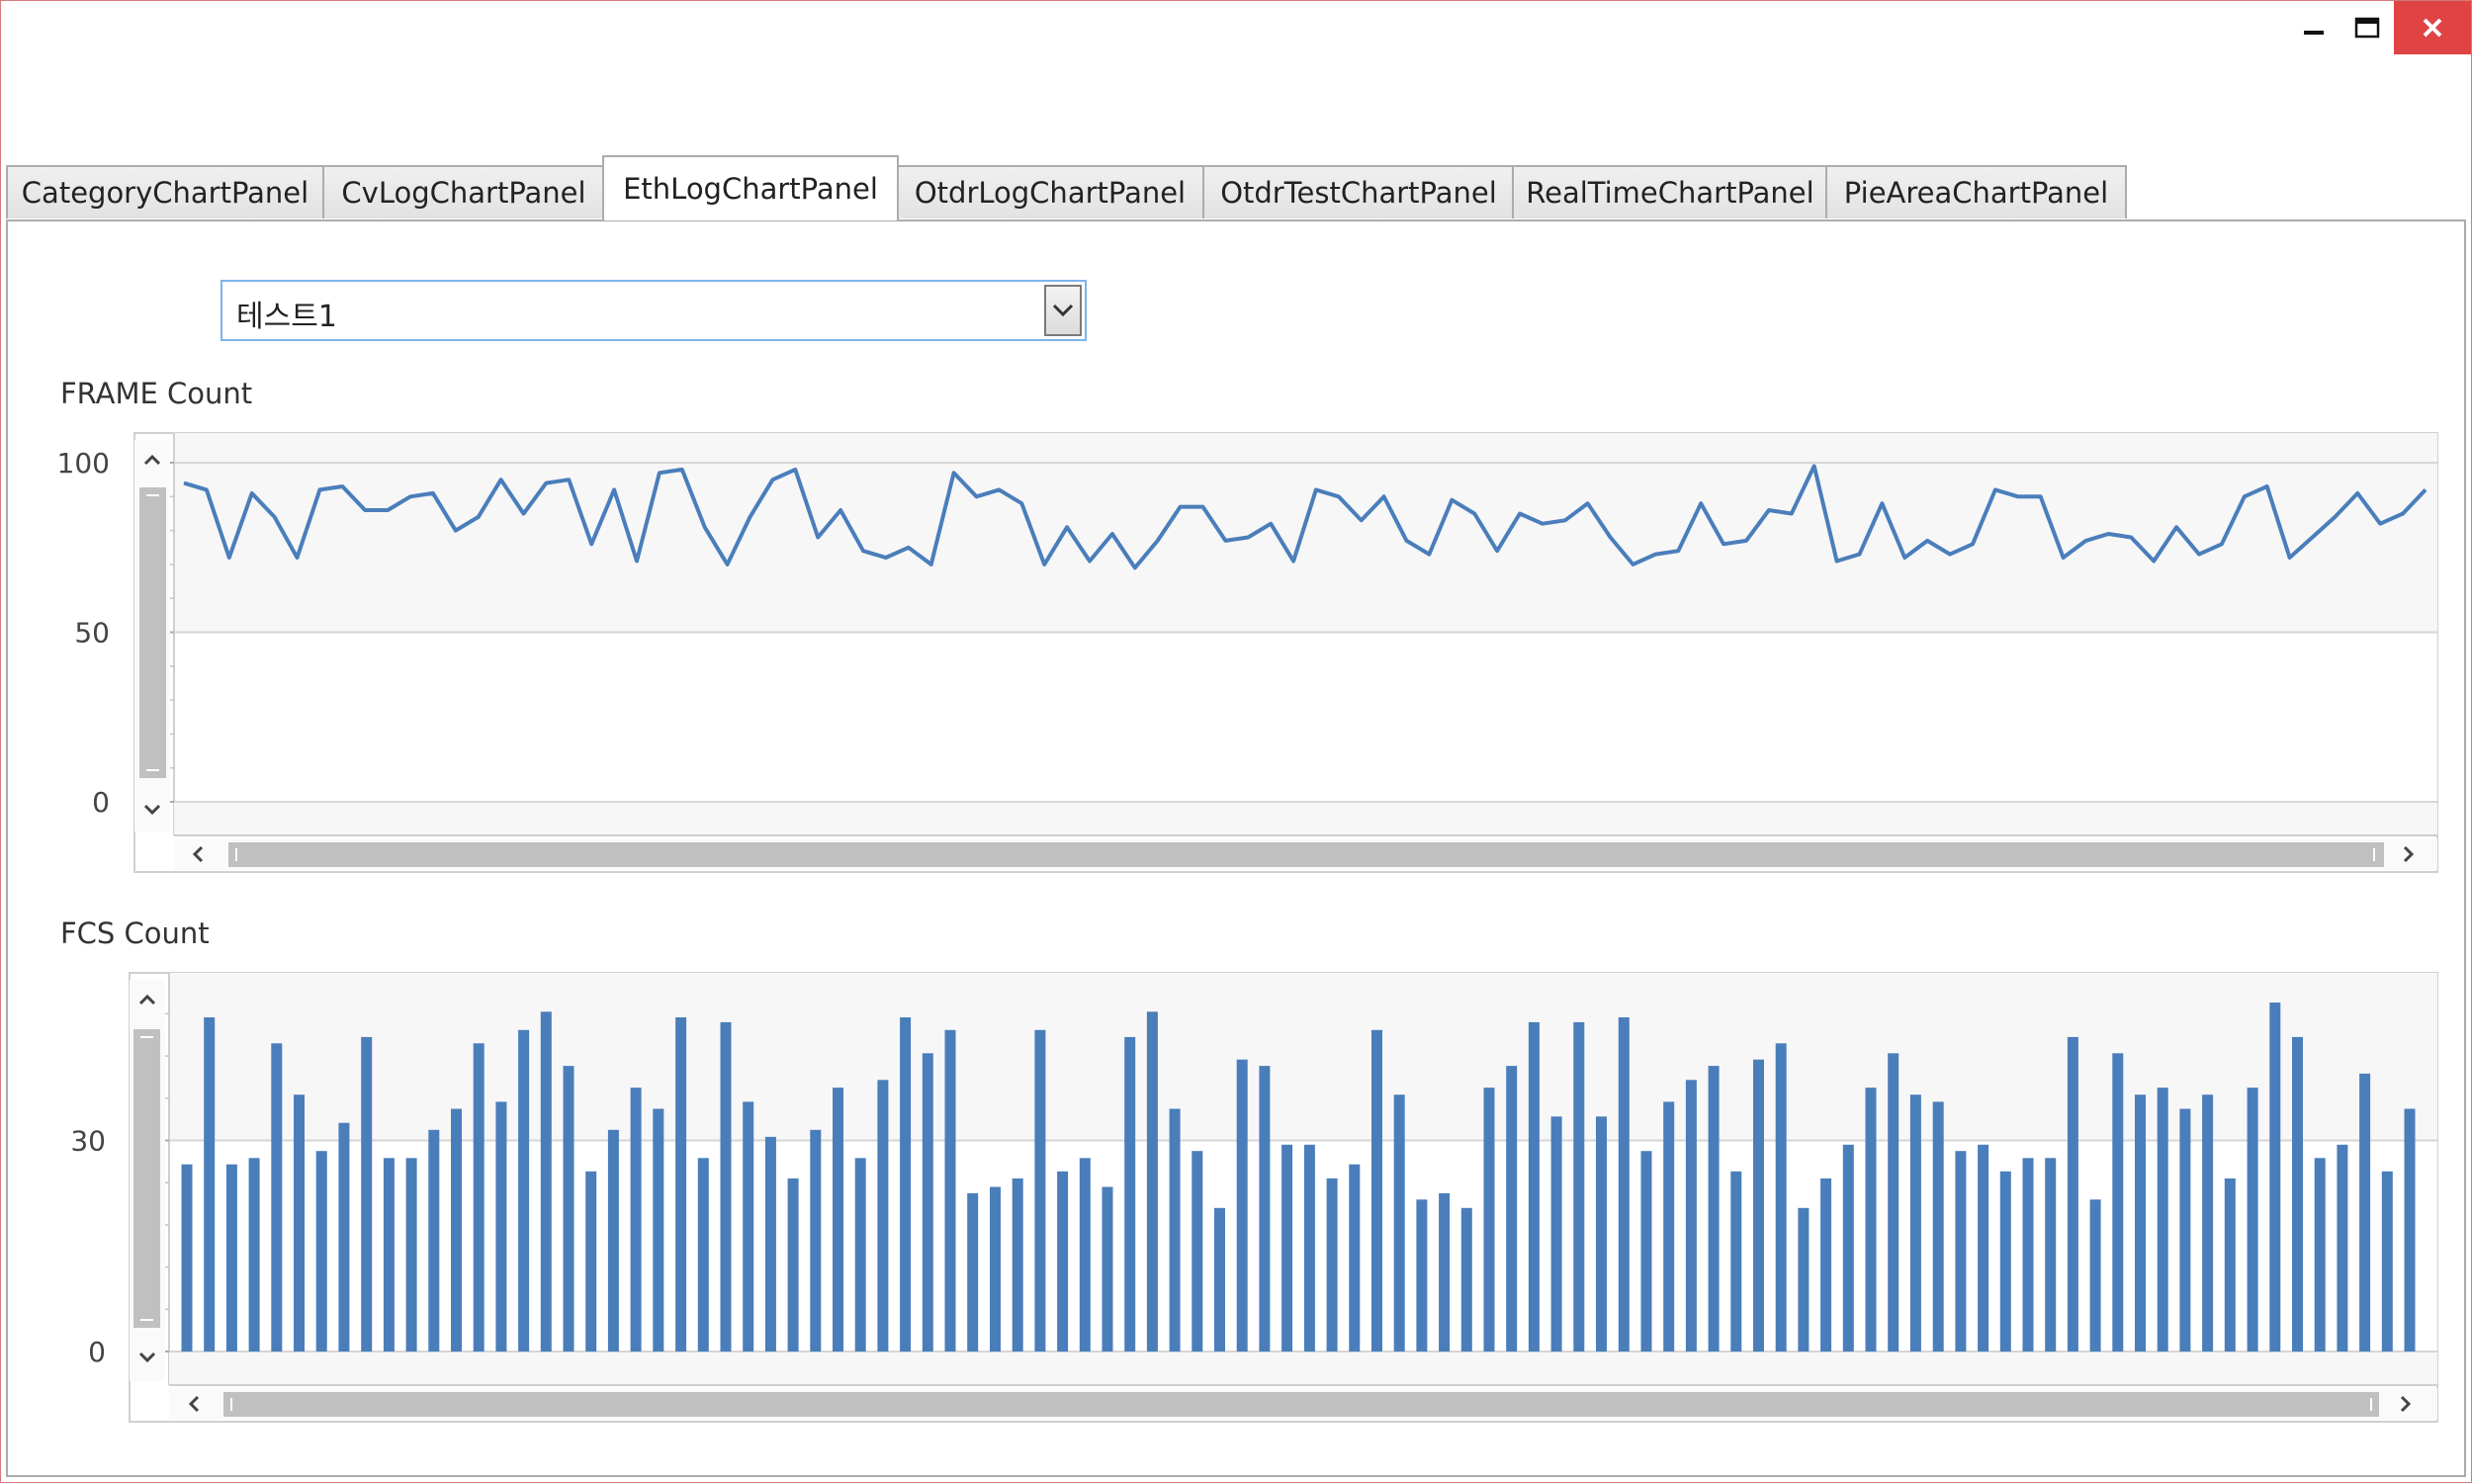 This screenshot has width=2472, height=1484. I want to click on frame-y-tick-label: 0, so click(101, 802).